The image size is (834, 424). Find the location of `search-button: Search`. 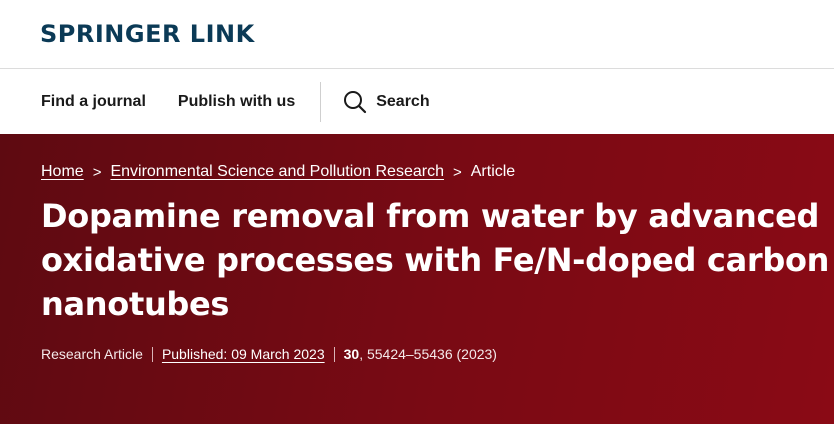

search-button: Search is located at coordinates (386, 102).